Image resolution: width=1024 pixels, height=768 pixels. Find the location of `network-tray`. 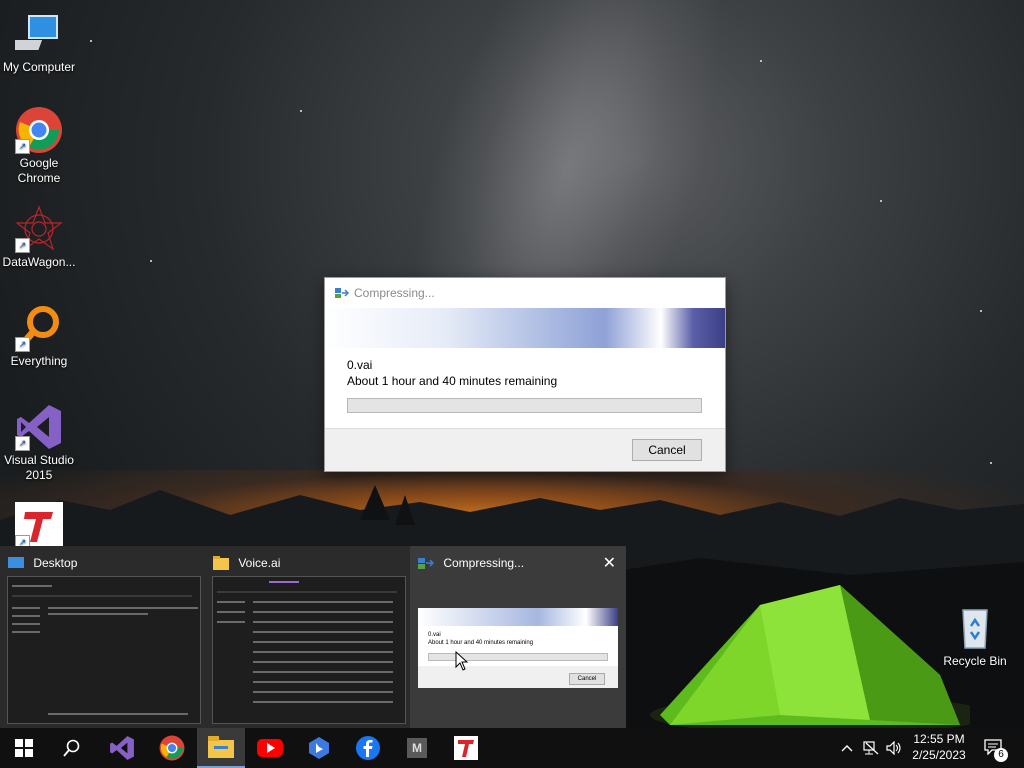

network-tray is located at coordinates (871, 748).